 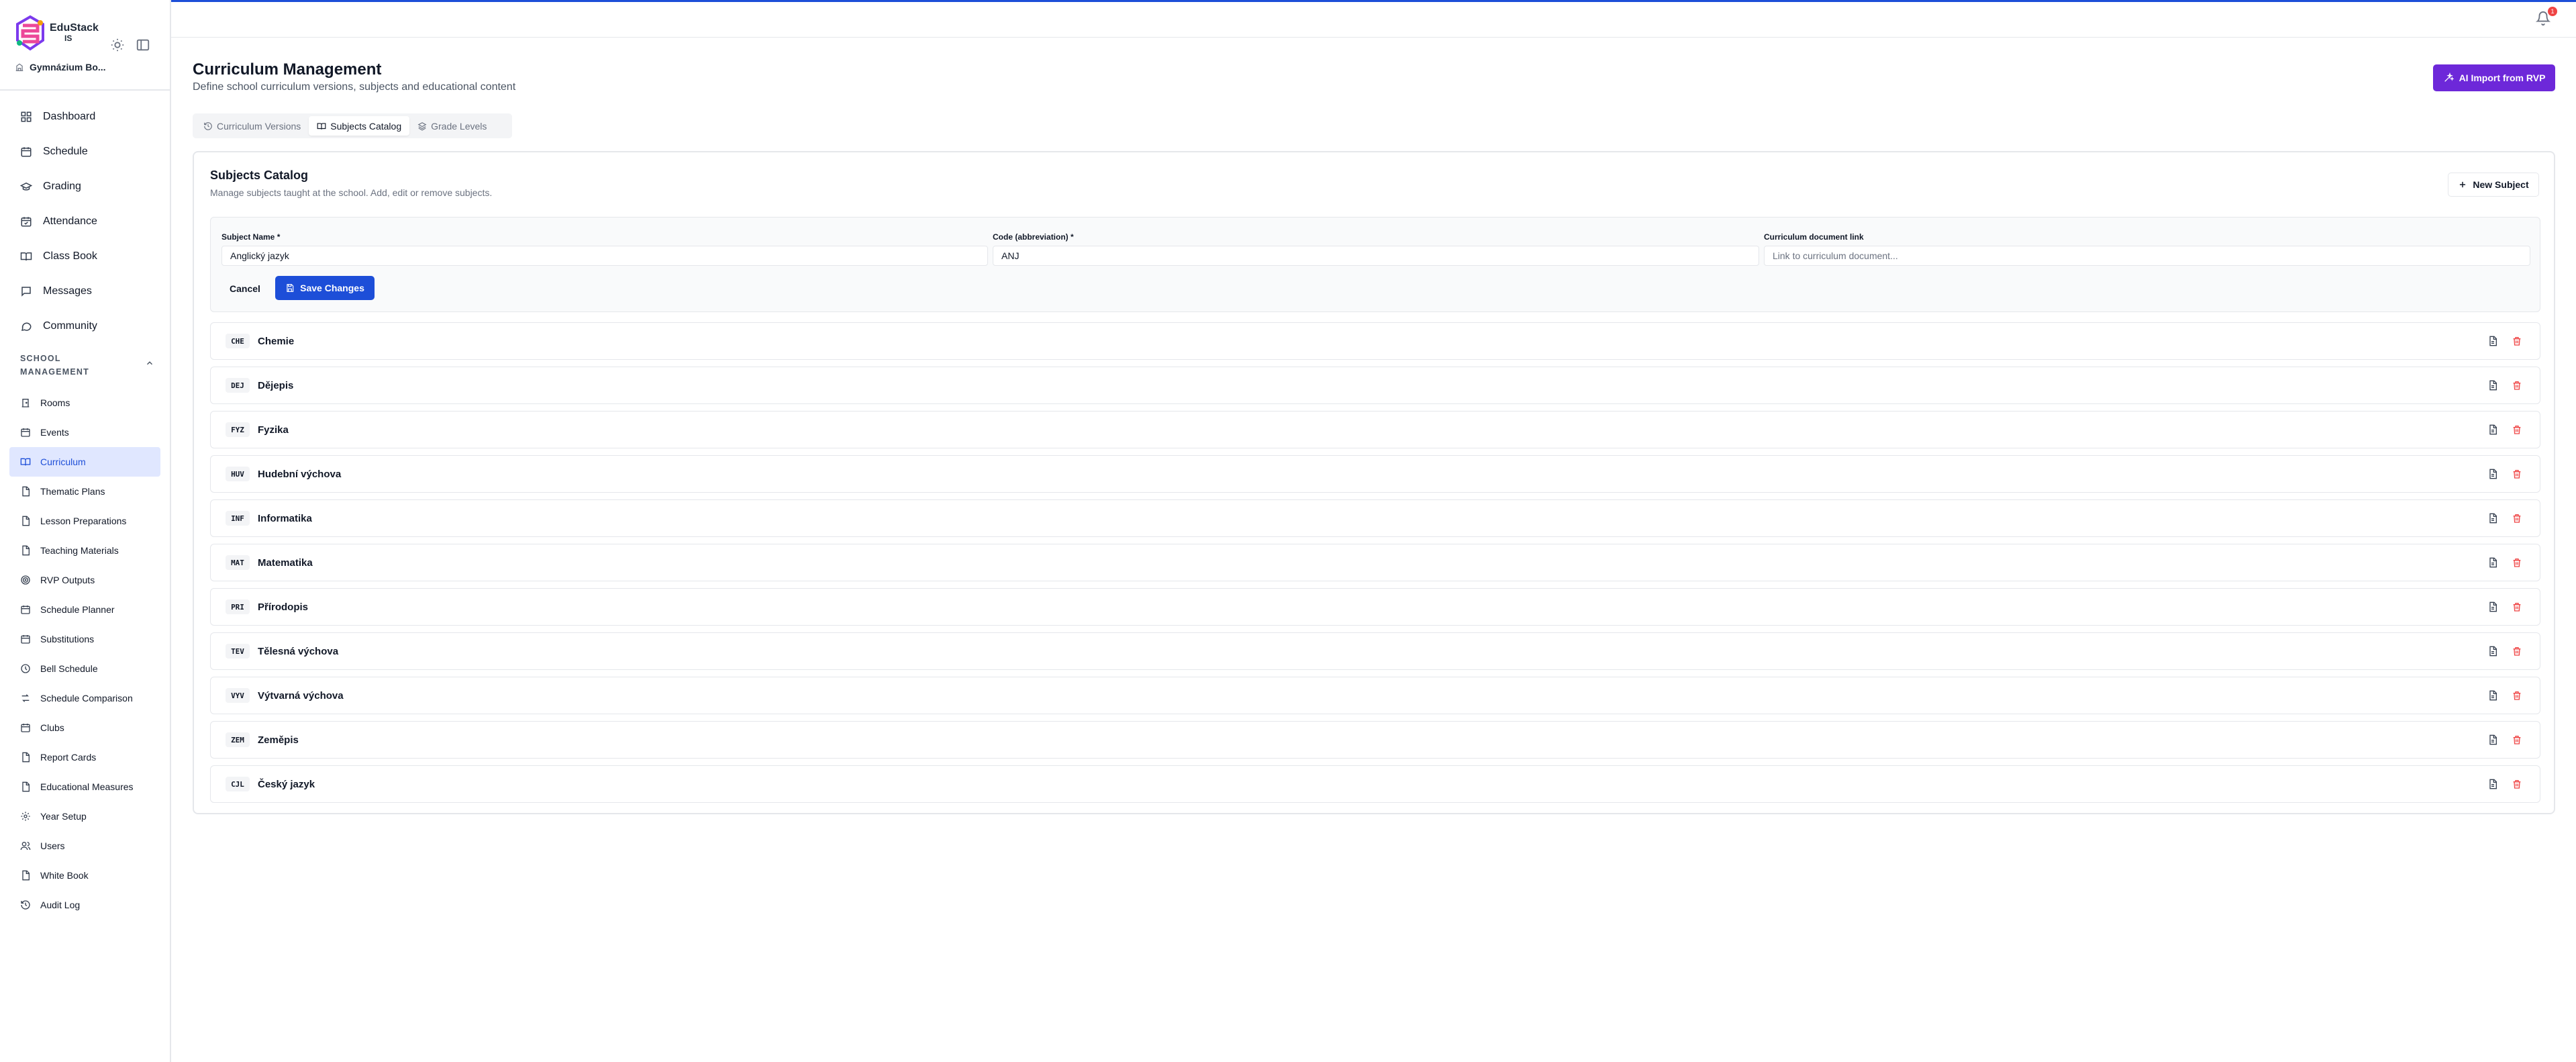 I want to click on nav-item-curriculum: Curriculum, so click(x=84, y=462).